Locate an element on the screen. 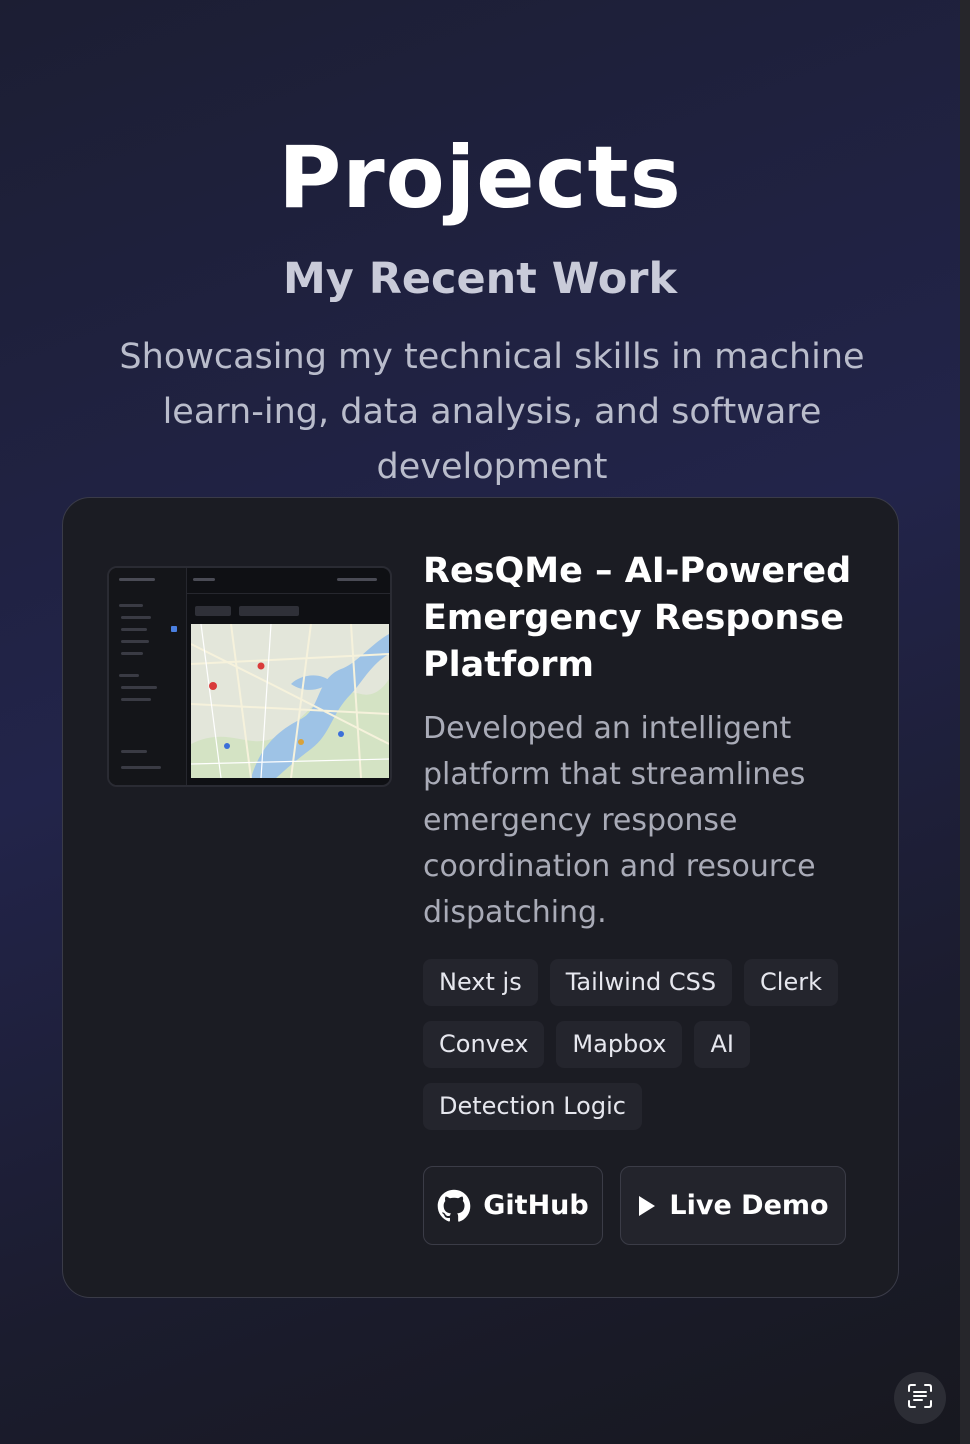 This screenshot has height=1444, width=970. tag: Detection Logic is located at coordinates (532, 1106).